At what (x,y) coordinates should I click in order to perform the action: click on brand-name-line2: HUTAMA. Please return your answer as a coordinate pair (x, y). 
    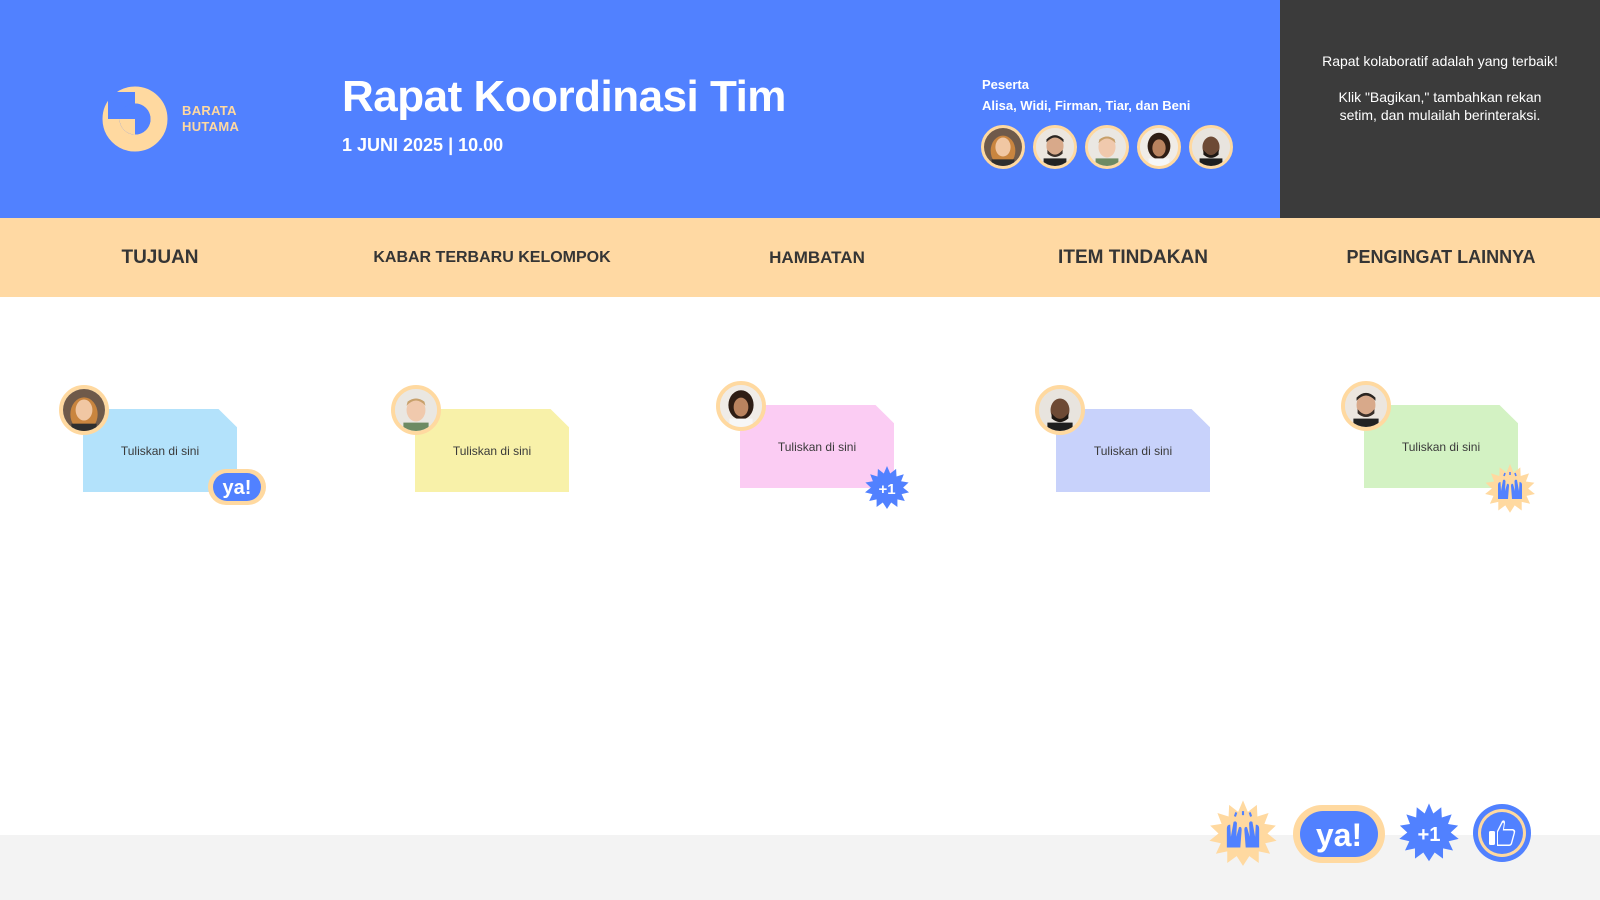
    Looking at the image, I should click on (211, 126).